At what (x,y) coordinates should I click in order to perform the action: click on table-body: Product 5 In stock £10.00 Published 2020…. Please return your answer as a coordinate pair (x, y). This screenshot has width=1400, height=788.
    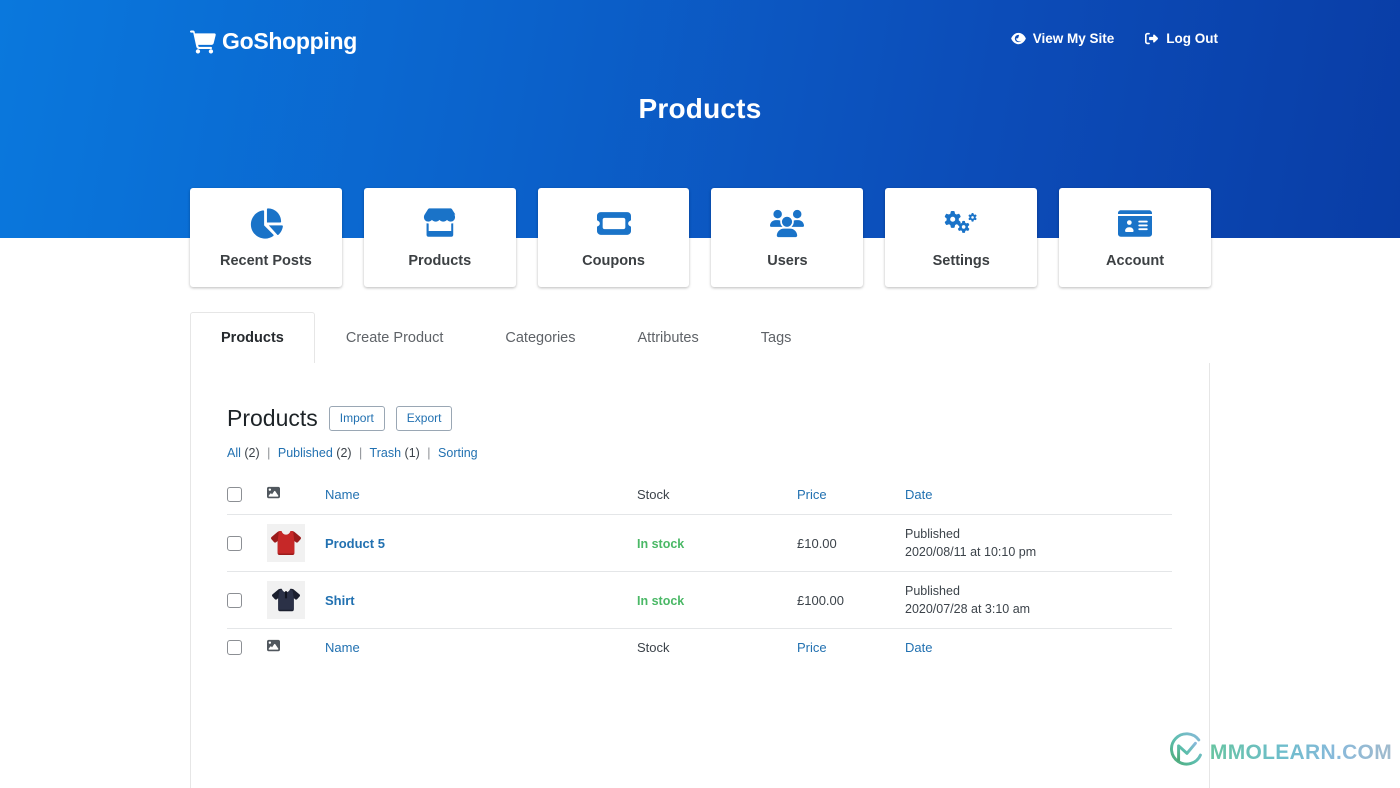
    Looking at the image, I should click on (699, 571).